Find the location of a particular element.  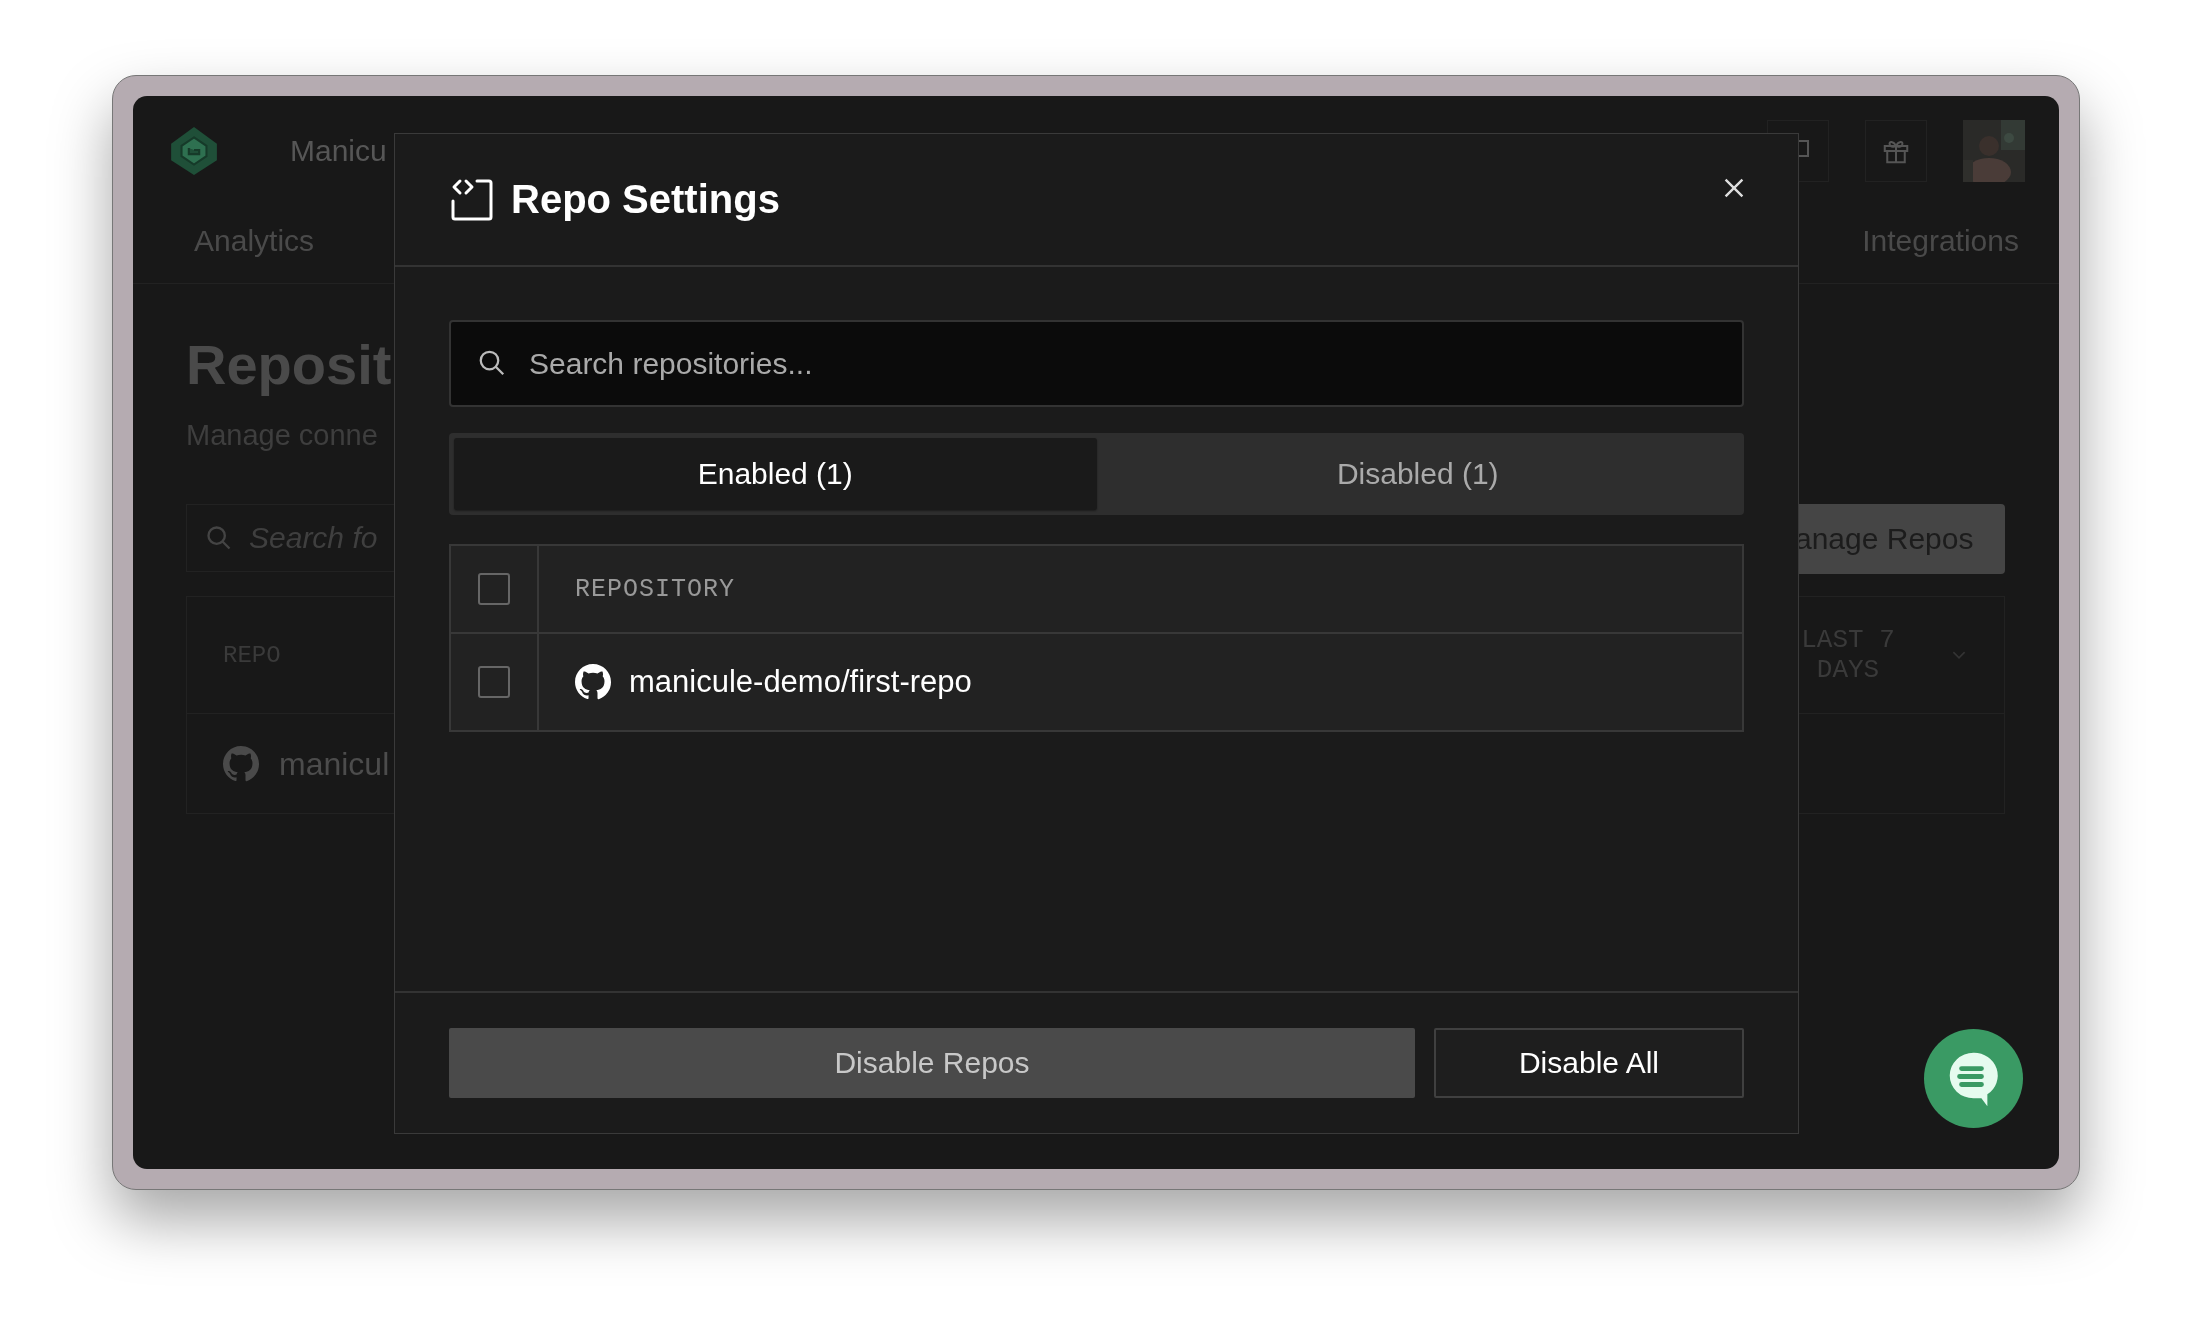

filter-tab: Disabled (1) is located at coordinates (1417, 474).